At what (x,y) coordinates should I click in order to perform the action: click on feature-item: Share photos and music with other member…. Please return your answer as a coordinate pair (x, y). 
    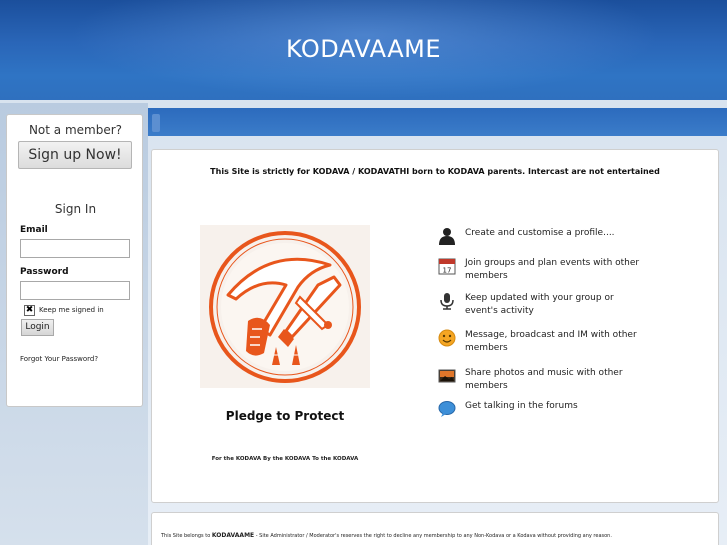
    Looking at the image, I should click on (543, 380).